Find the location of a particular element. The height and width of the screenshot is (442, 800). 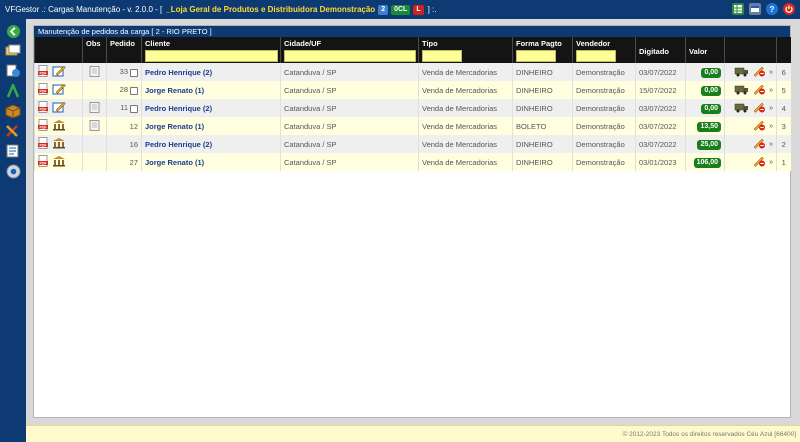

report-icon is located at coordinates (13, 151).